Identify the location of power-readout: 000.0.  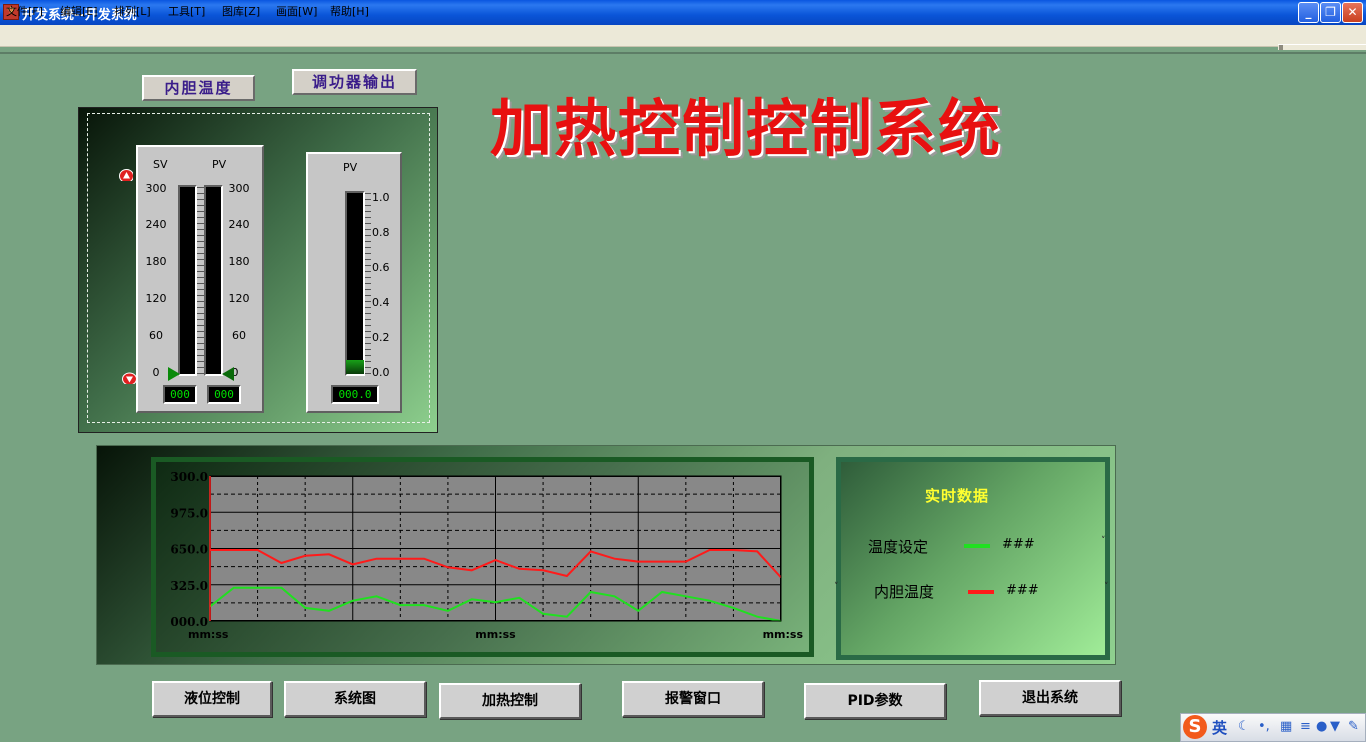
(355, 394).